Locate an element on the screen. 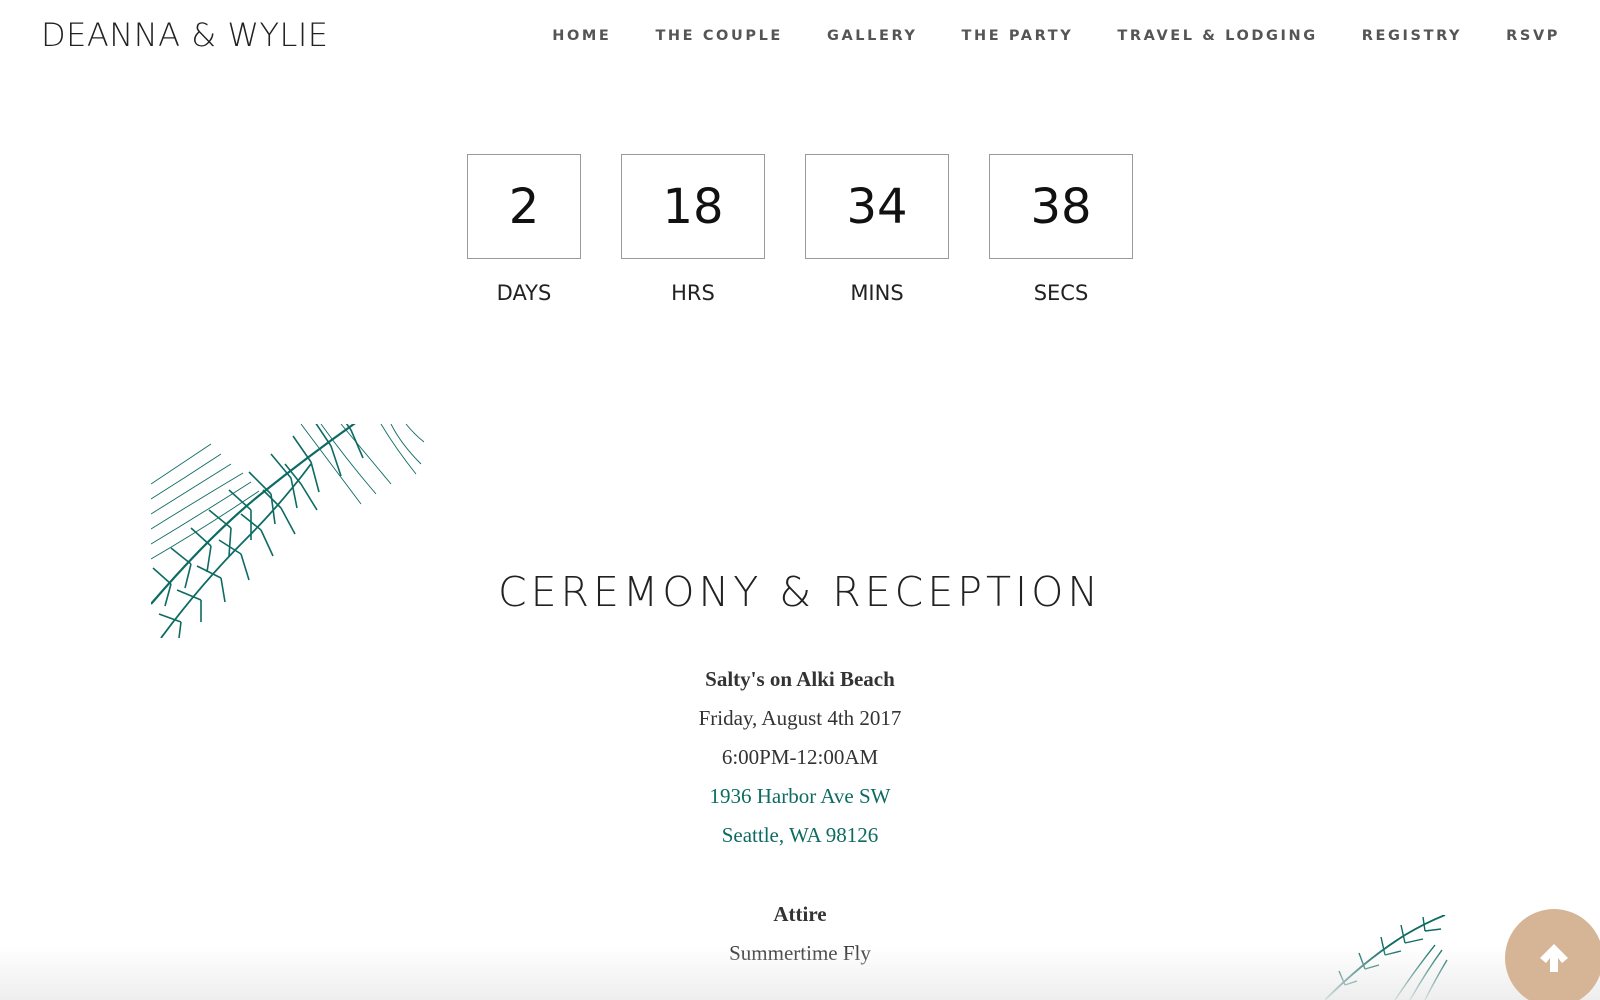  nav-item-registry: REGISTRY is located at coordinates (1412, 36).